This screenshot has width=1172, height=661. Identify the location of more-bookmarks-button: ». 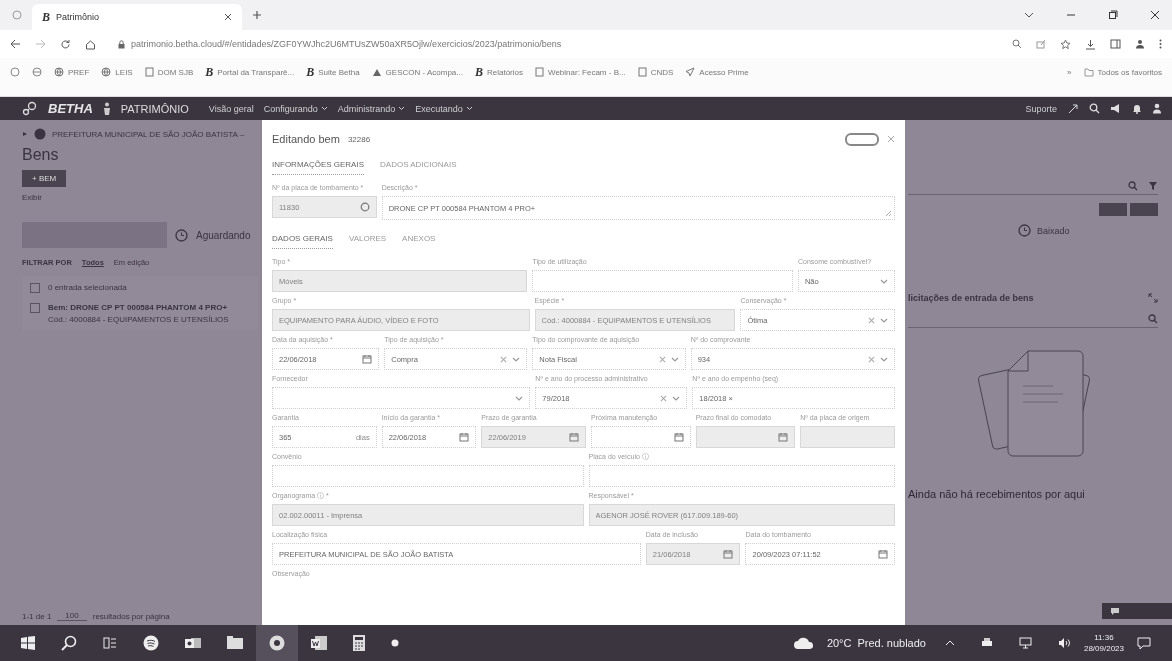
(1069, 72).